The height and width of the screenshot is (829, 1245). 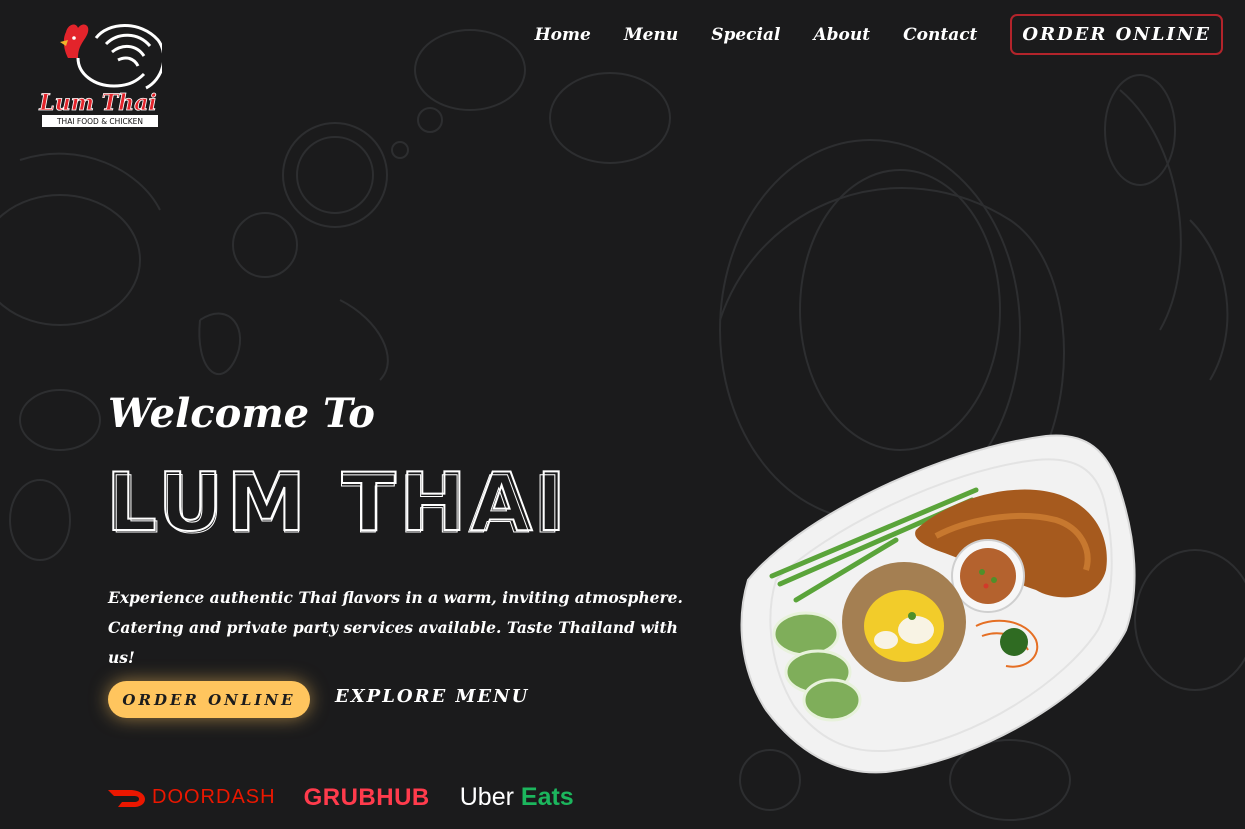 What do you see at coordinates (241, 413) in the screenshot?
I see `welcome-heading: Welcome To` at bounding box center [241, 413].